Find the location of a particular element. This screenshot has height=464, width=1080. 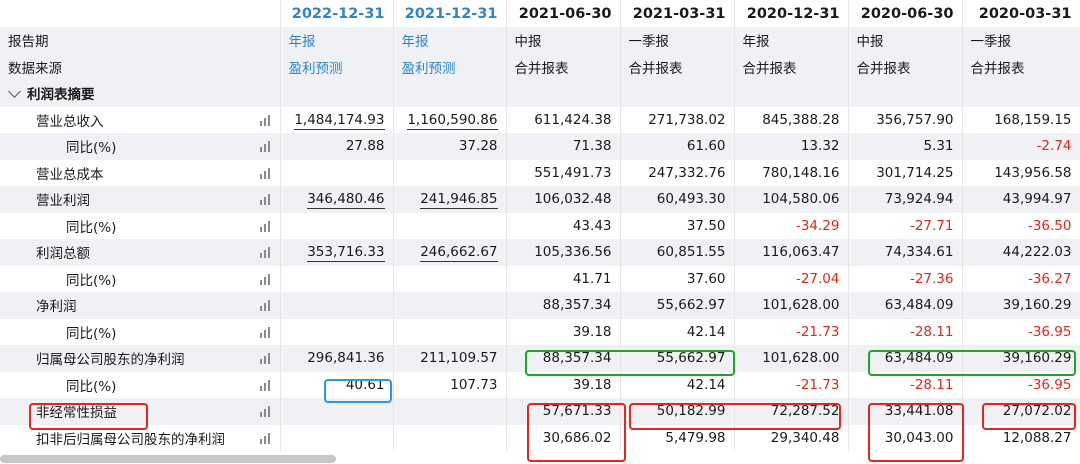

report-type-cell: 中报 is located at coordinates (905, 40).